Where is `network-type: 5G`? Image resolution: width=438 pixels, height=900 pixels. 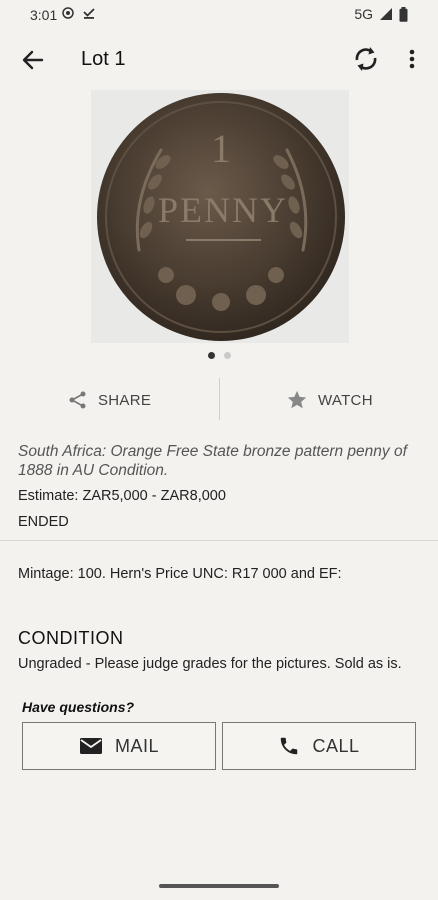
network-type: 5G is located at coordinates (363, 14).